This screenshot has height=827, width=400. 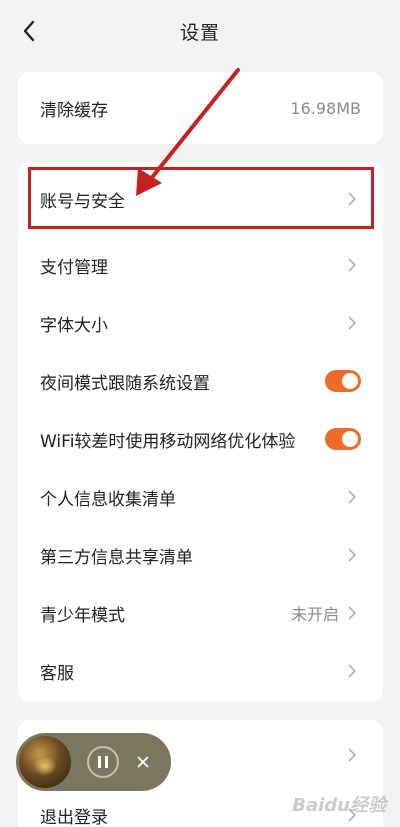 I want to click on pause-button, so click(x=103, y=762).